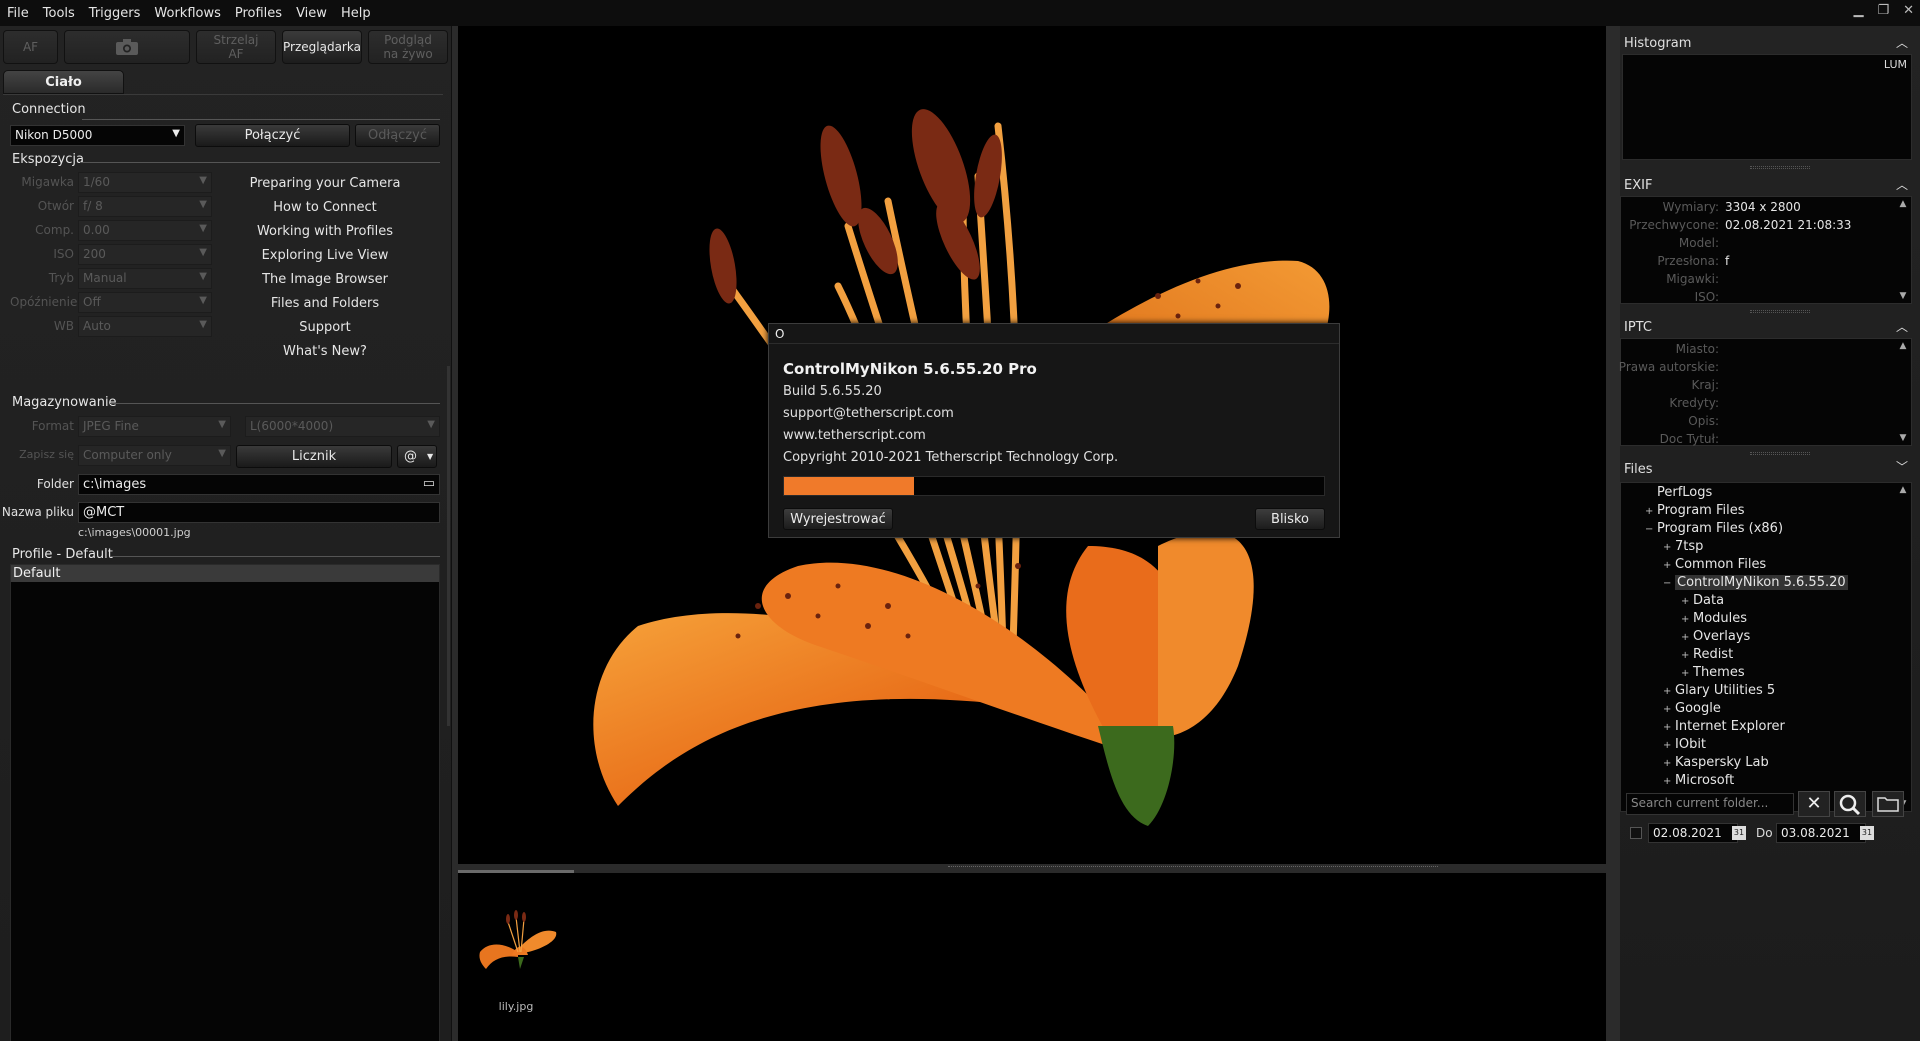  Describe the element at coordinates (448, 546) in the screenshot. I see `left-panel-scrollbar` at that location.